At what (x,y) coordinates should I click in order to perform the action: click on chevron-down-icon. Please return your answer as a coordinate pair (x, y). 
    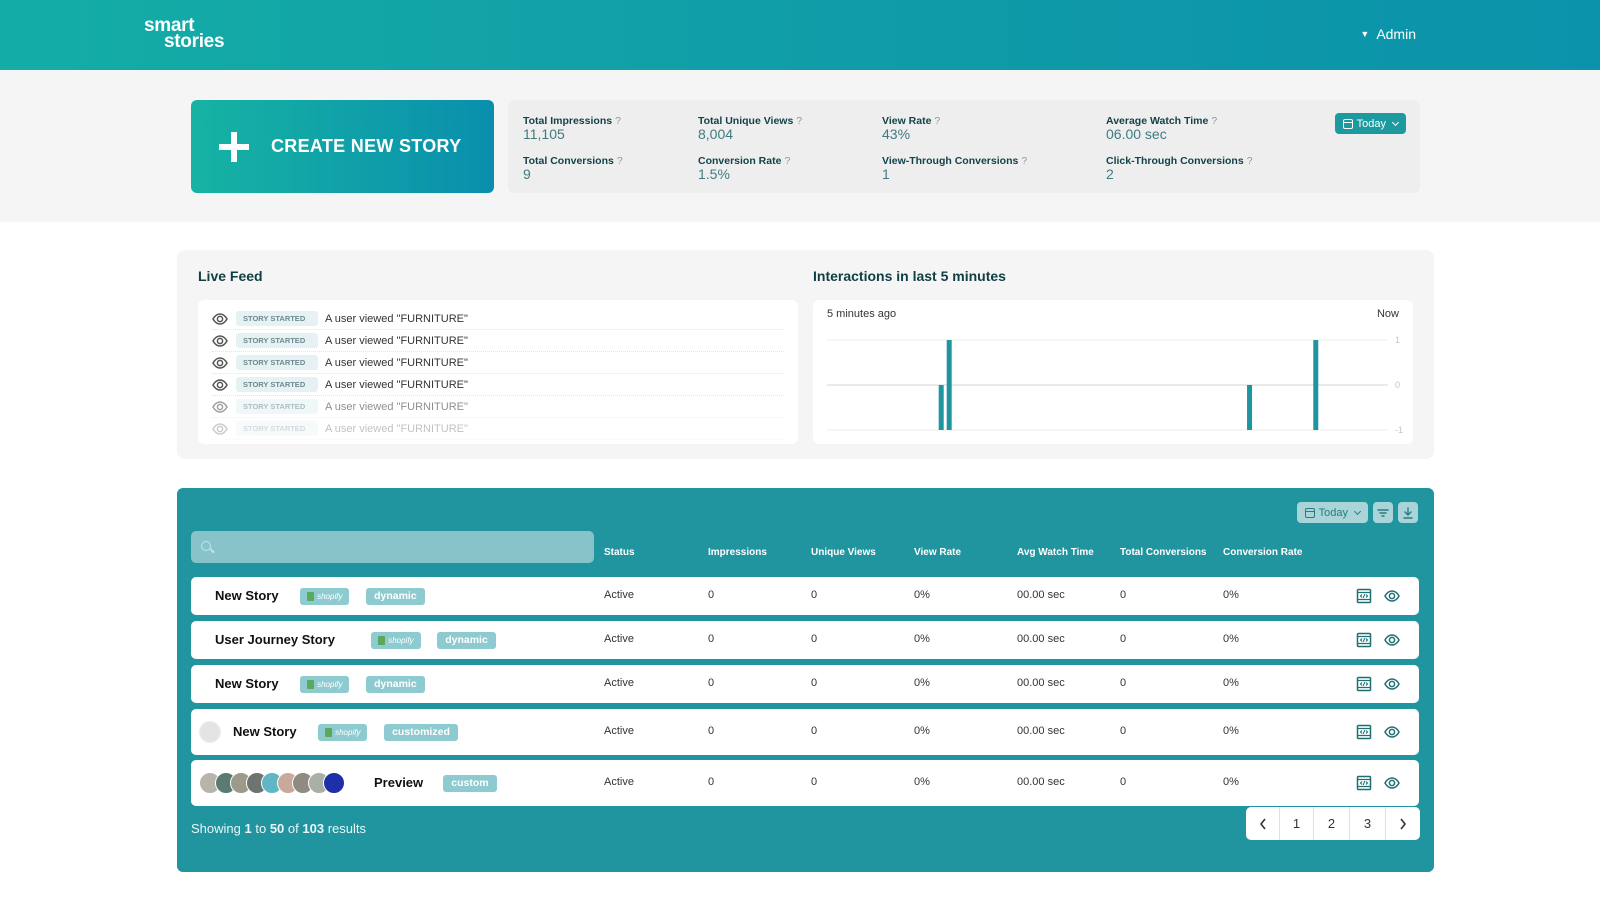
    Looking at the image, I should click on (1395, 122).